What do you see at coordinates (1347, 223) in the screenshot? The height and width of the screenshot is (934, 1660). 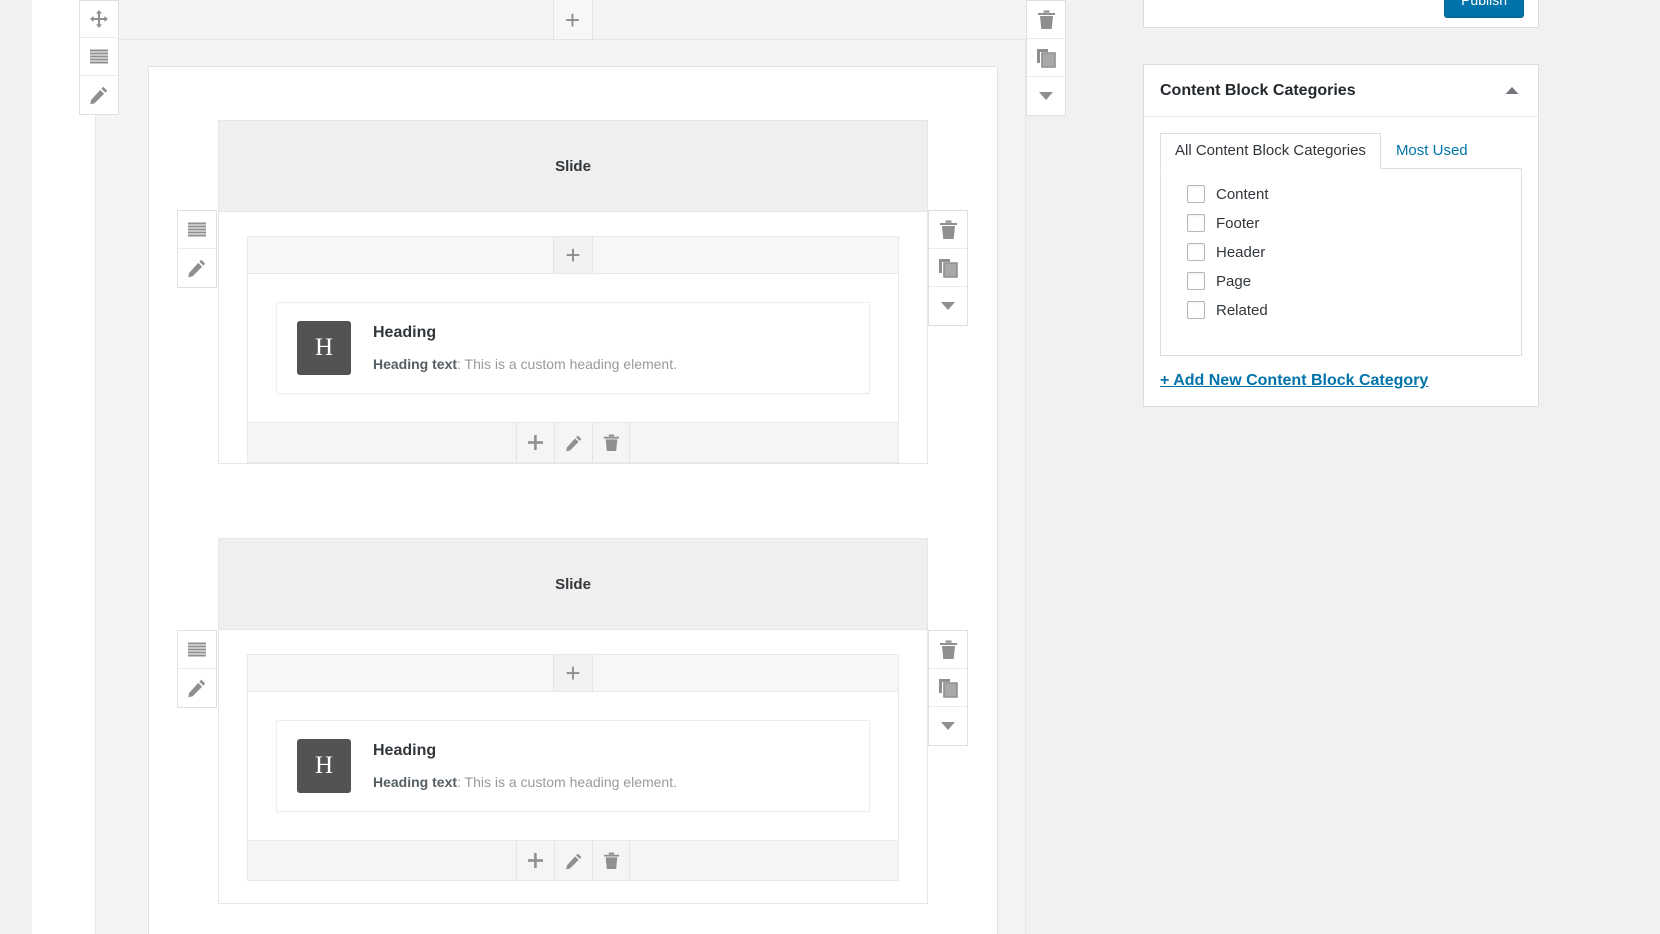 I see `list-item: Footer` at bounding box center [1347, 223].